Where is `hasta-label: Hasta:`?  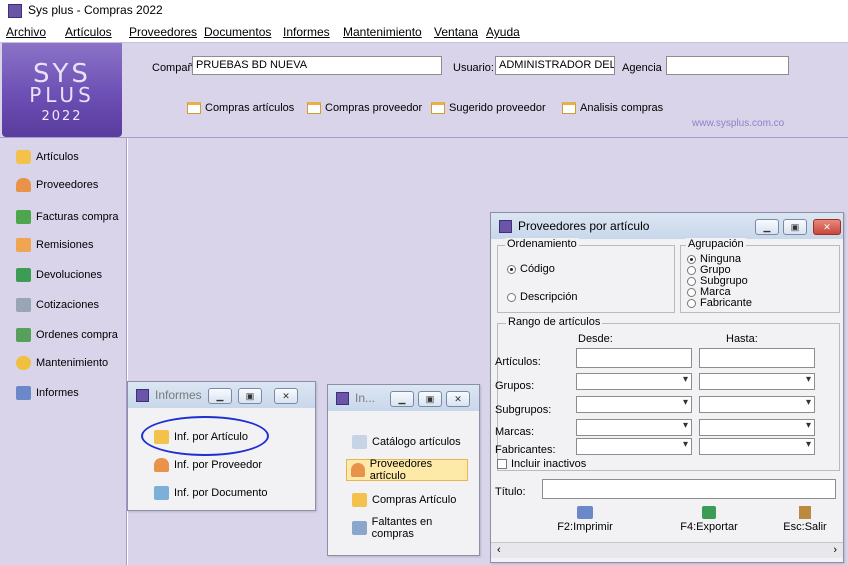 hasta-label: Hasta: is located at coordinates (742, 339).